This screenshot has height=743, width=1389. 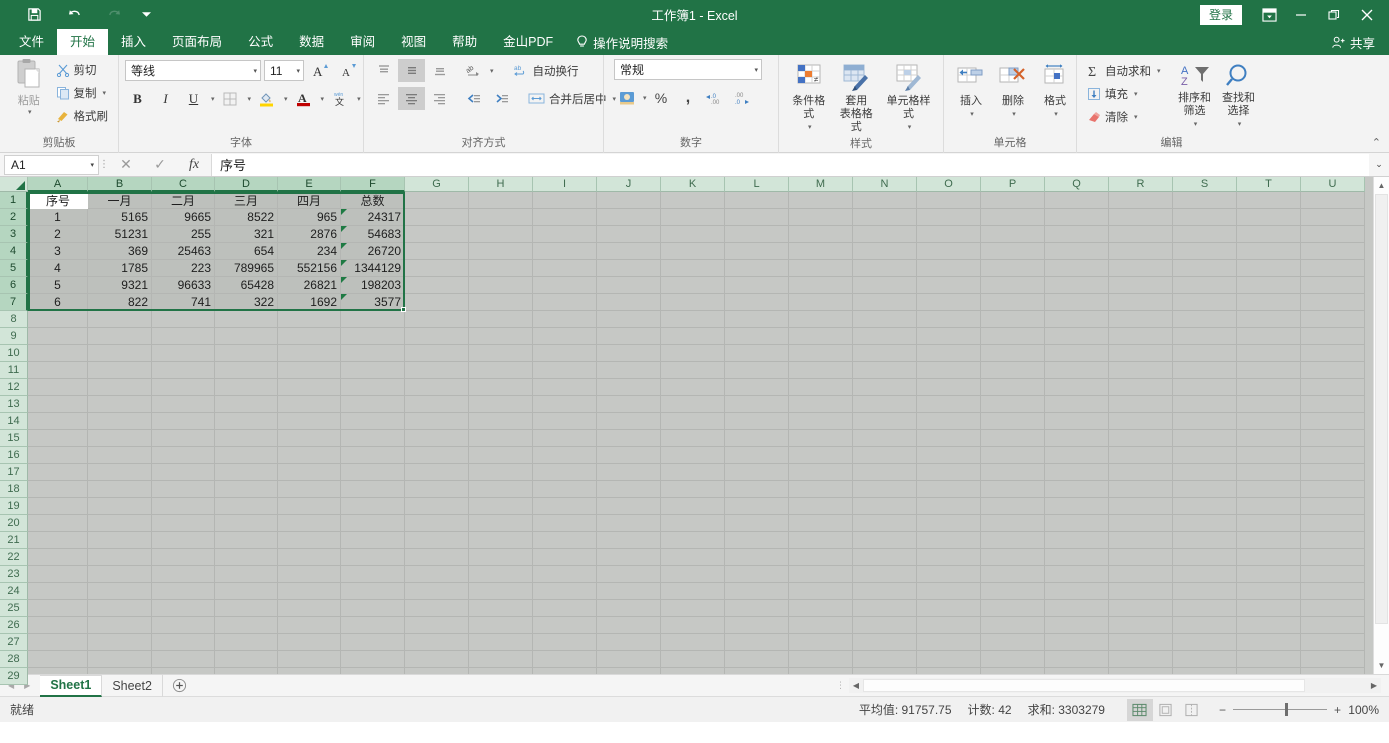 What do you see at coordinates (58, 336) in the screenshot?
I see `cell-A9` at bounding box center [58, 336].